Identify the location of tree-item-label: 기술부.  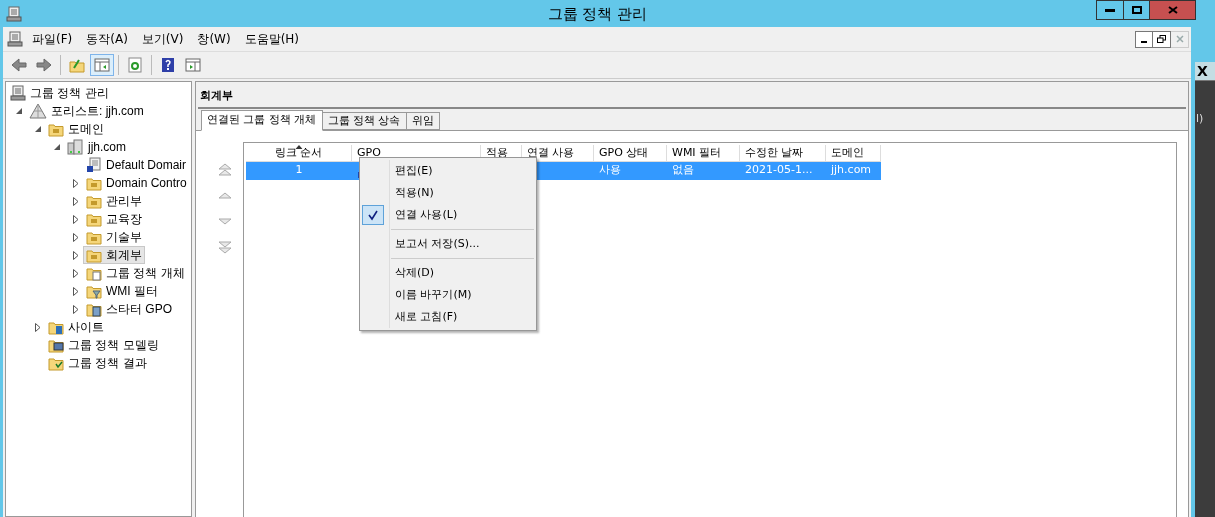
(124, 237).